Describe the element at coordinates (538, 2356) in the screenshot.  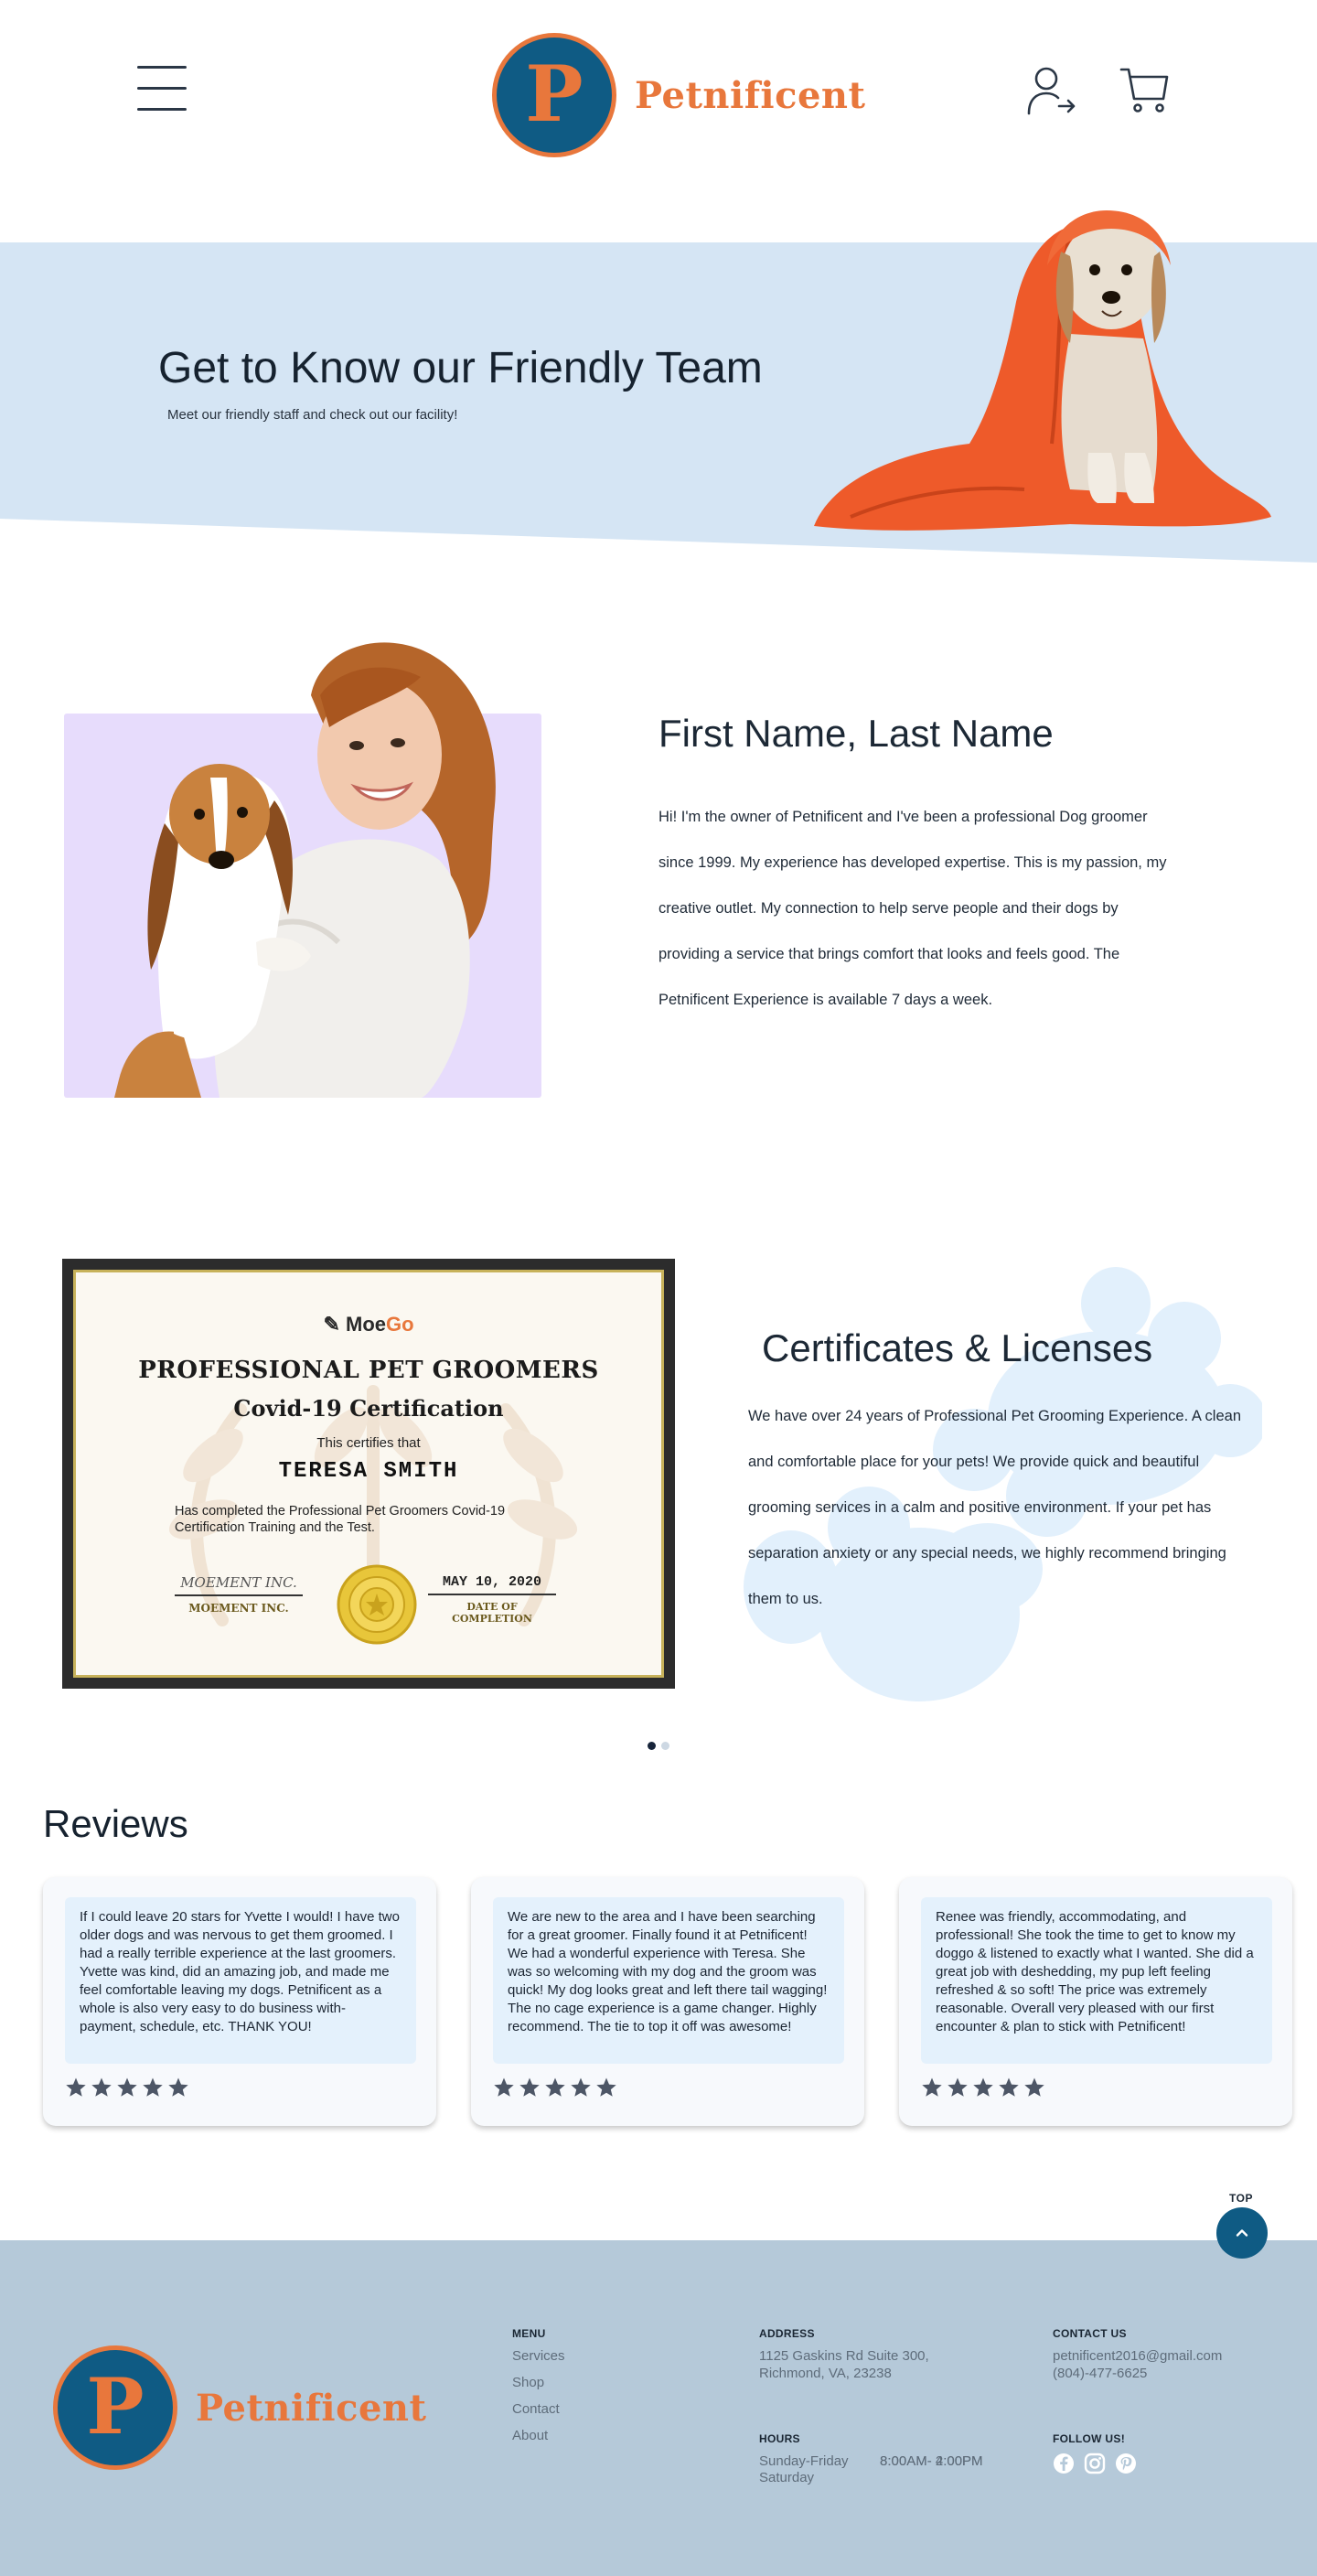
I see `footer-link-services: Services` at that location.